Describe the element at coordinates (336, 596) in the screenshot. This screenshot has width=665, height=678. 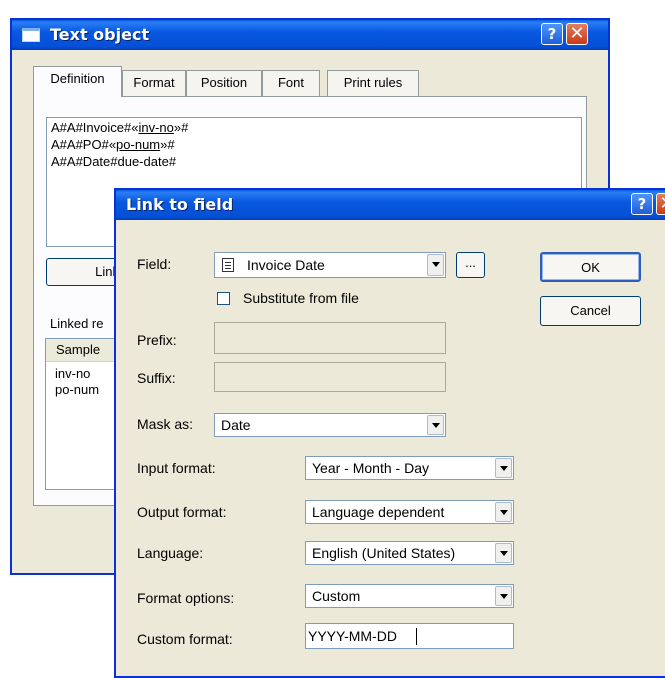
I see `format-options-value: Custom` at that location.